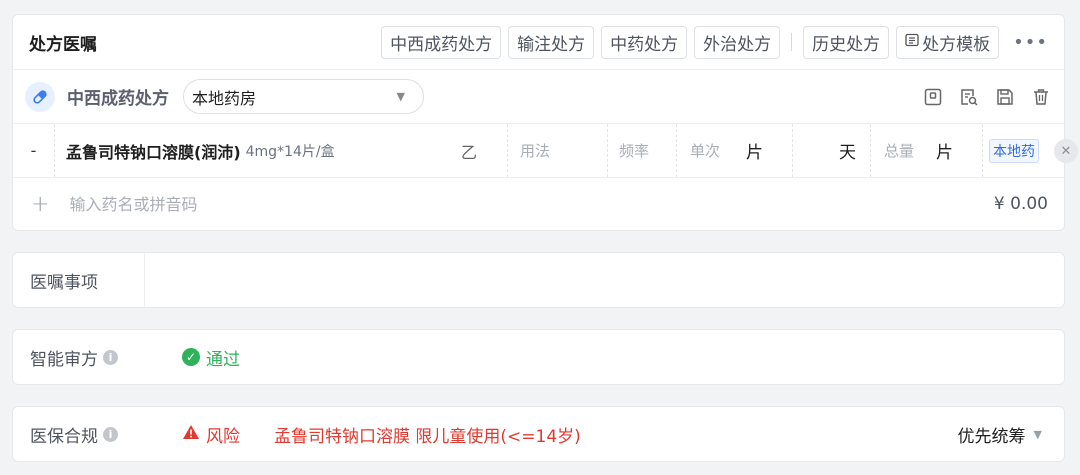  I want to click on drug-spec: 4mg*14片/盒, so click(290, 151).